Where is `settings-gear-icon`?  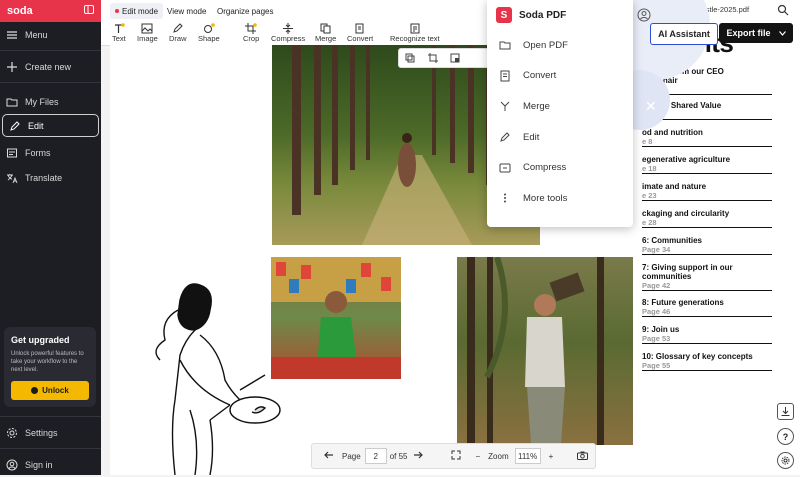
settings-gear-icon is located at coordinates (785, 460).